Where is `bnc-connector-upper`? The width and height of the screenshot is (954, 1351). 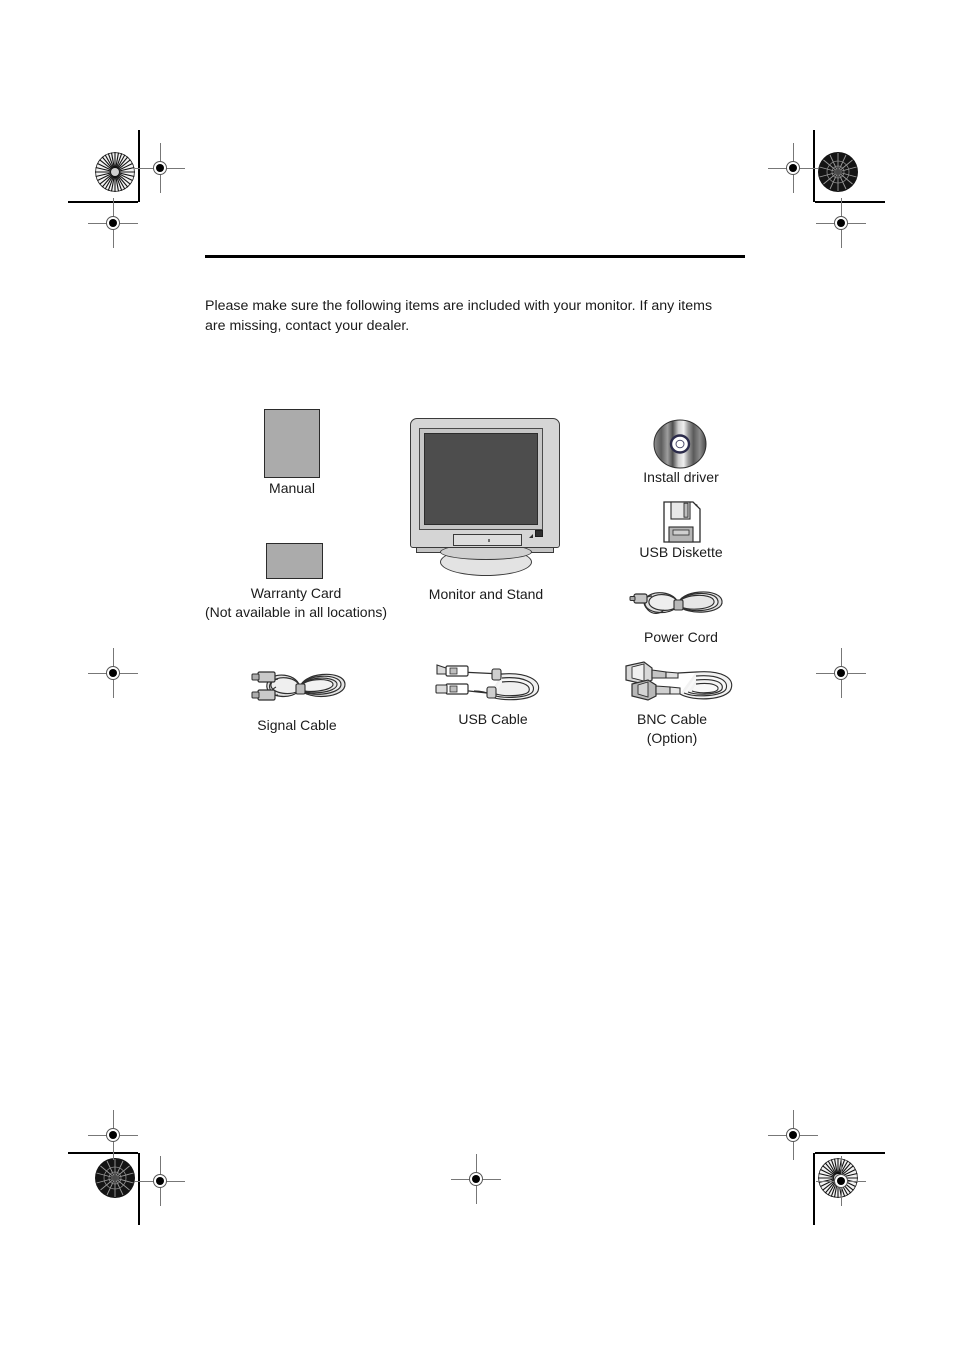 bnc-connector-upper is located at coordinates (661, 673).